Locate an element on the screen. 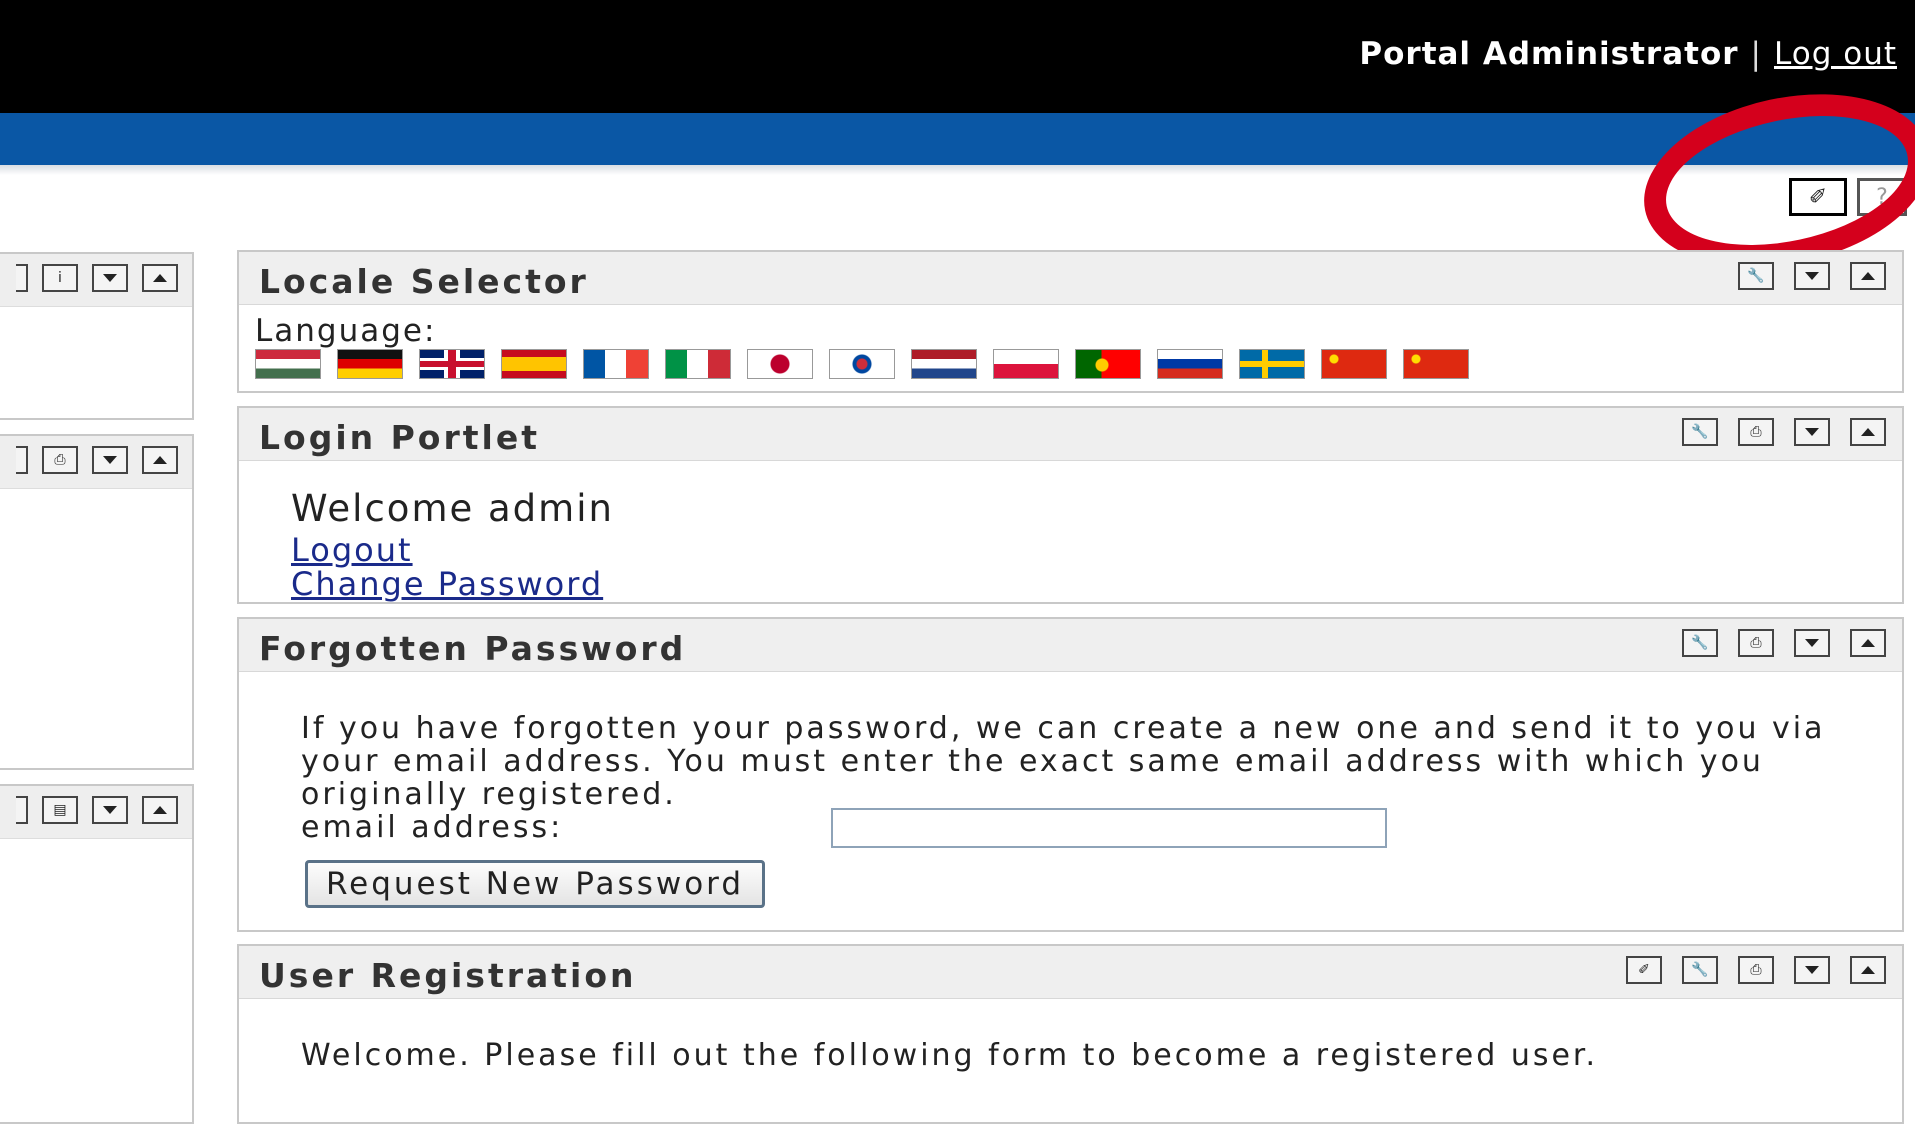 The image size is (1915, 1124). info-icon: i is located at coordinates (60, 278).